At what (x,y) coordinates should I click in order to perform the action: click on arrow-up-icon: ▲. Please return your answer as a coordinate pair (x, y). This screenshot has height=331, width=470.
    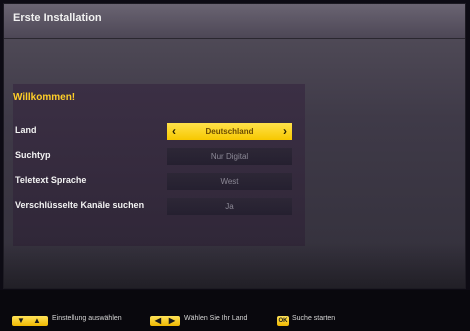
    Looking at the image, I should click on (37, 320).